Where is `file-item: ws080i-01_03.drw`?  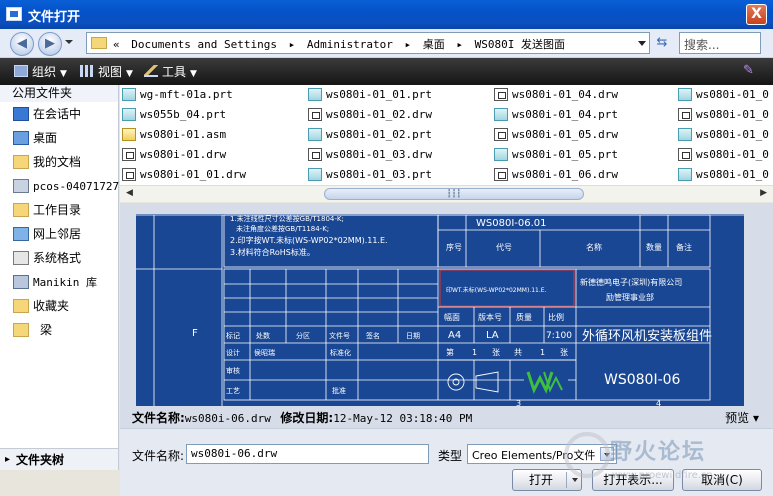
file-item: ws080i-01_03.drw is located at coordinates (369, 155).